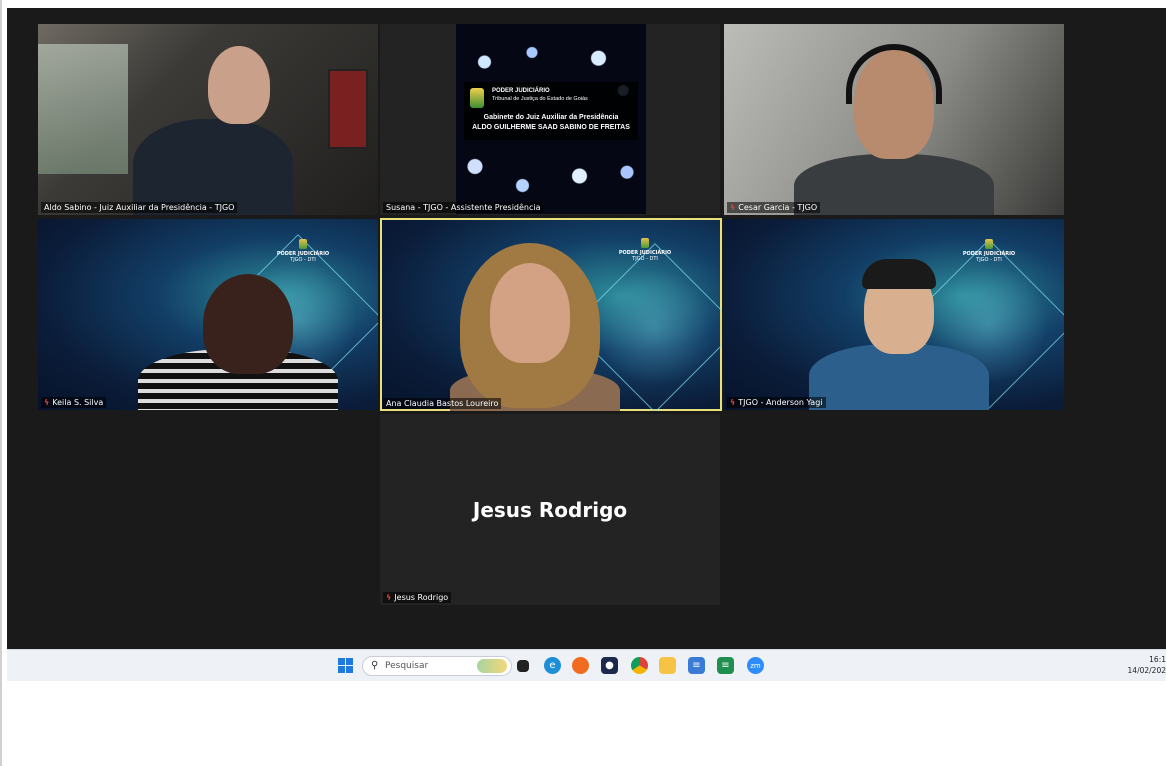 The image size is (1166, 766). Describe the element at coordinates (437, 666) in the screenshot. I see `taskbar-search-input: ⚲ Pesquisar` at that location.